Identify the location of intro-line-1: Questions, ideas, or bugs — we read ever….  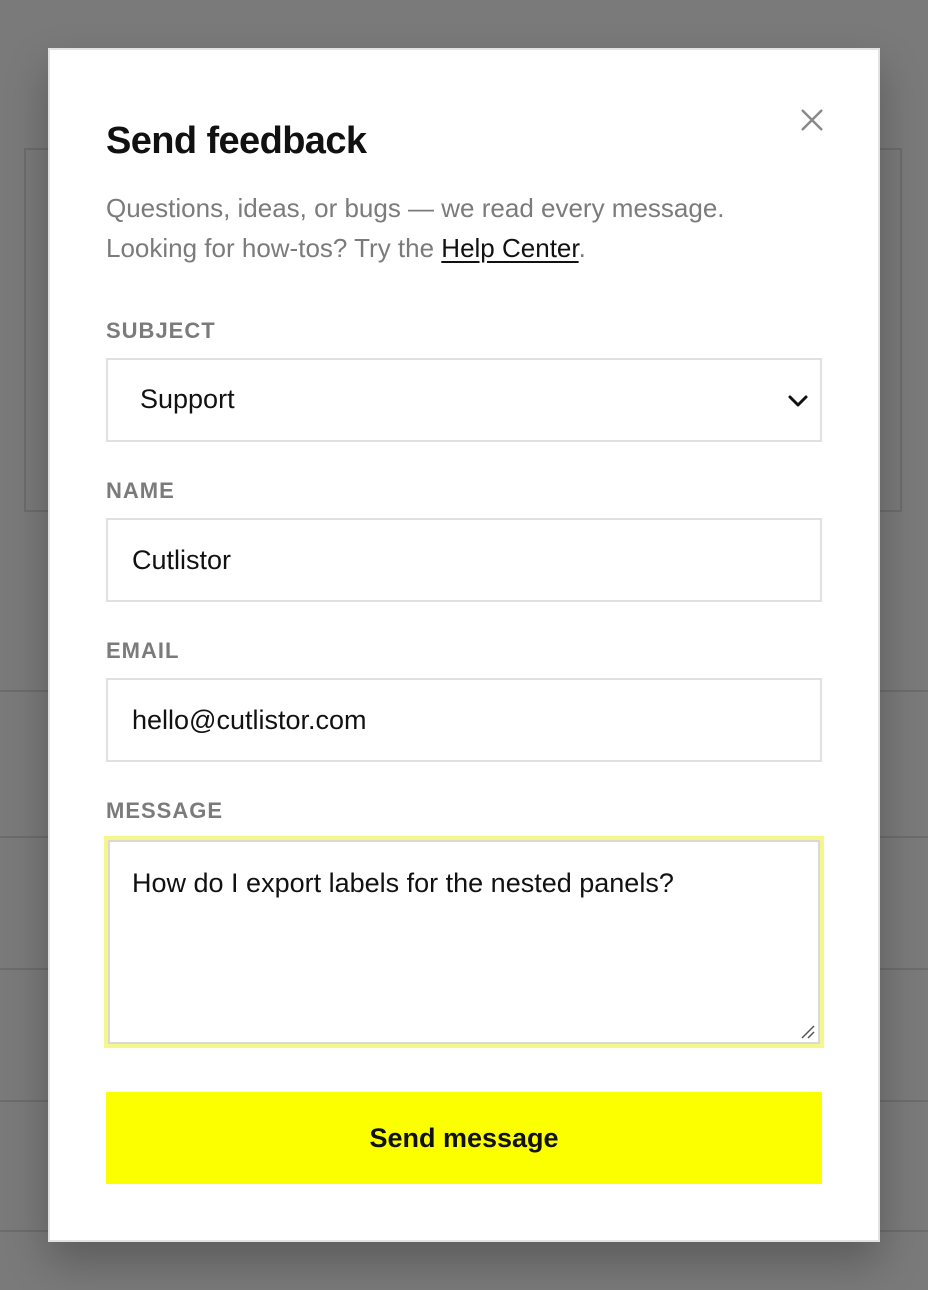
(415, 208).